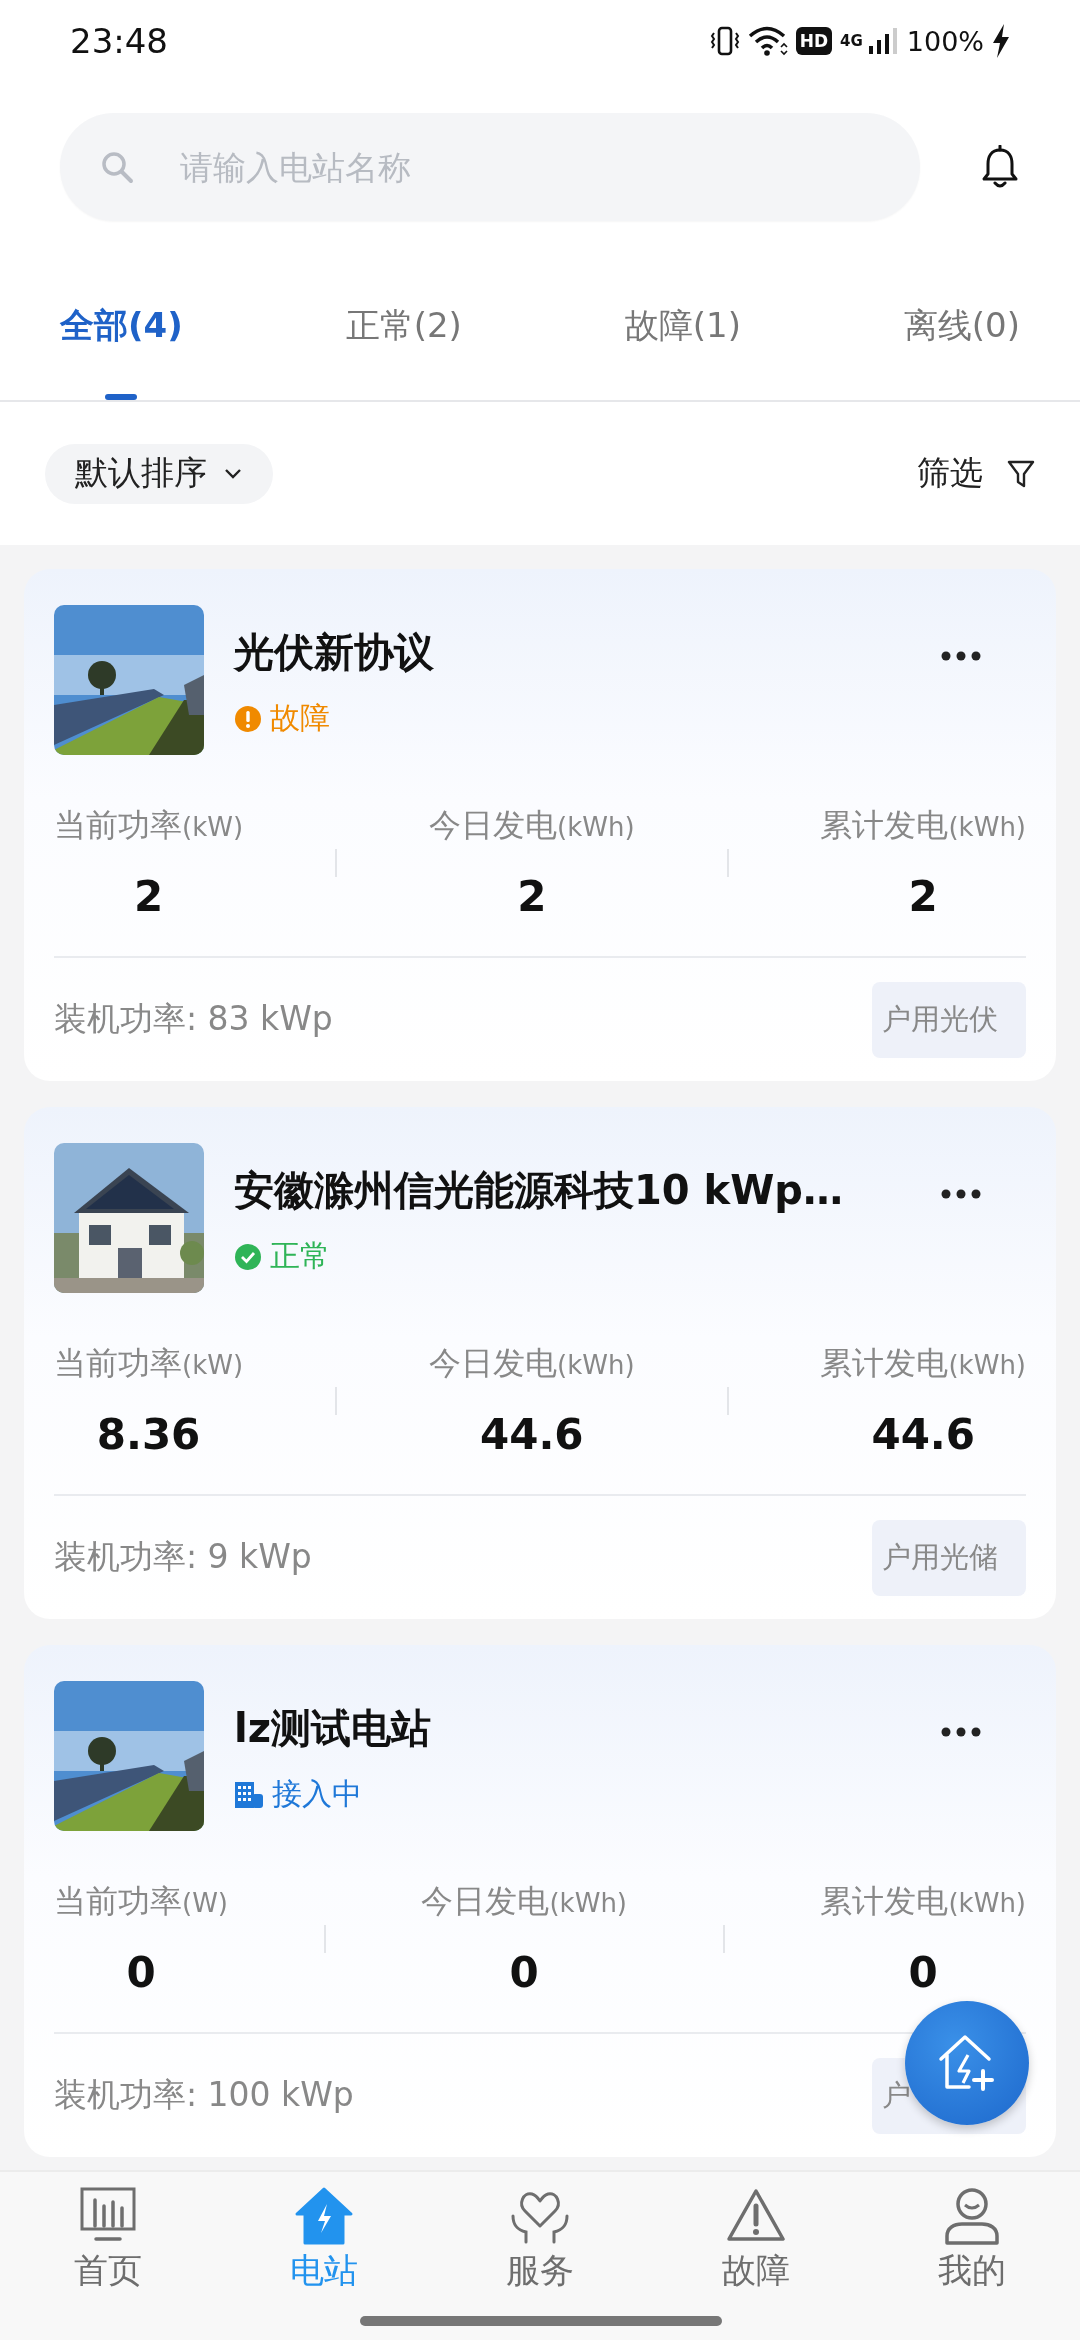 The height and width of the screenshot is (2340, 1080). What do you see at coordinates (204, 2095) in the screenshot?
I see `installed-capacity: 装机功率: 100 kWp` at bounding box center [204, 2095].